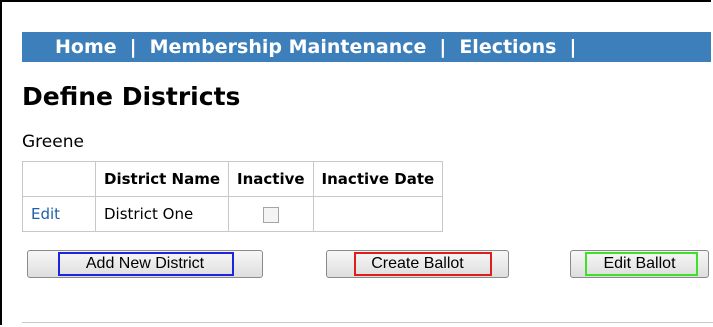  What do you see at coordinates (131, 96) in the screenshot?
I see `page-title: Define Districts` at bounding box center [131, 96].